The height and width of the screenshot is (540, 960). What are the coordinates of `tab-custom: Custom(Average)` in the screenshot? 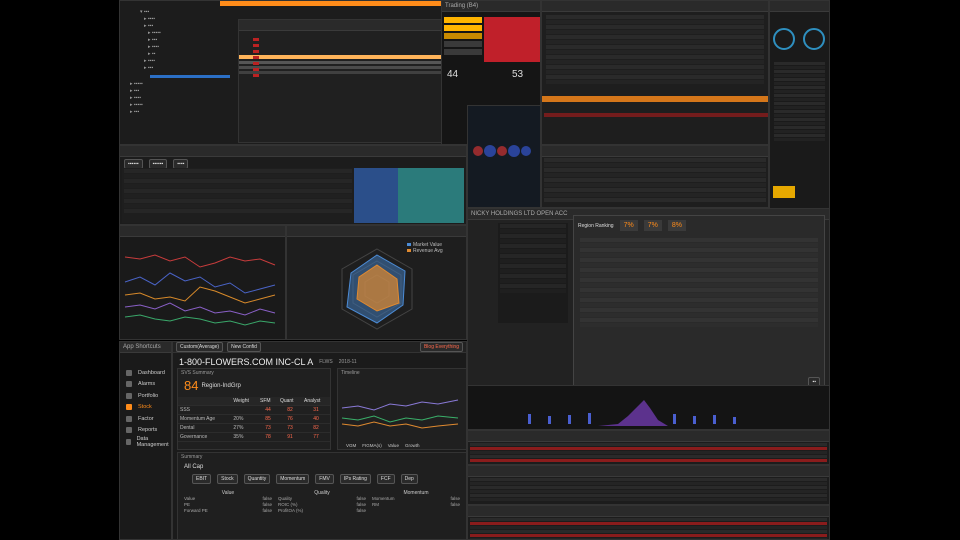 It's located at (200, 347).